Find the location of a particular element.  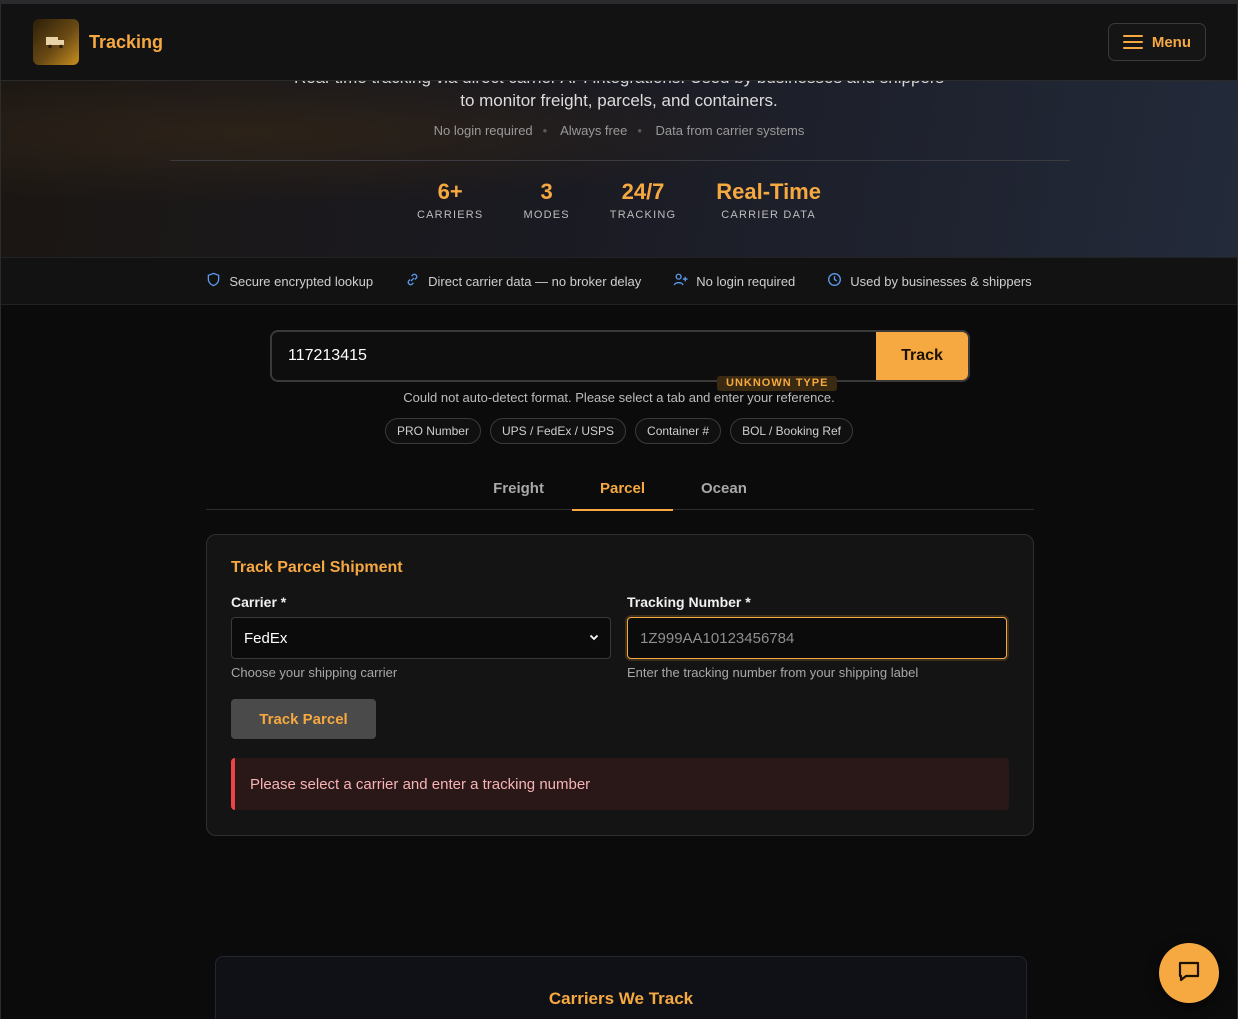

brand: Tracking is located at coordinates (98, 42).